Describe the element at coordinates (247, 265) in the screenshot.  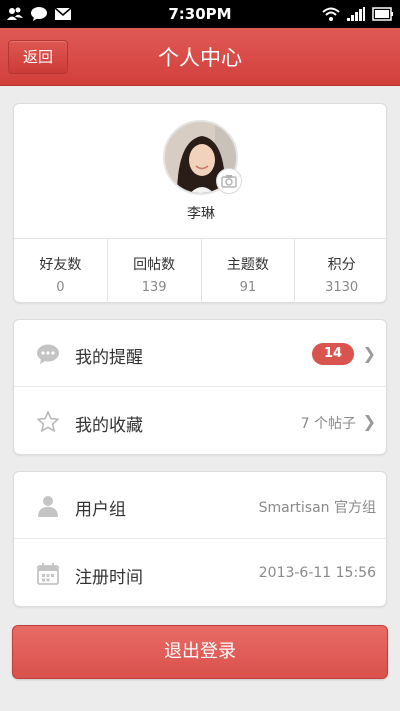
I see `stat-label: 主题数` at that location.